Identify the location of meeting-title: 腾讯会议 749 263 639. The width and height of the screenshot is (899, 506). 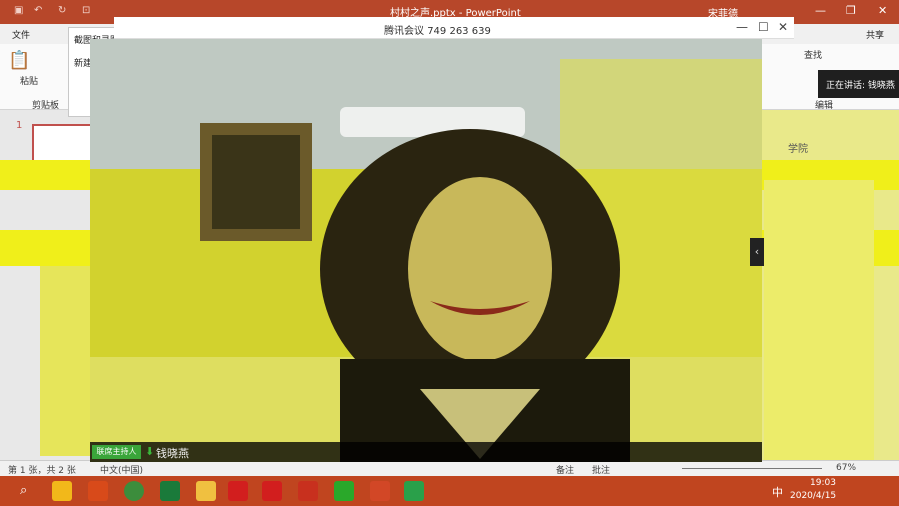
(437, 29).